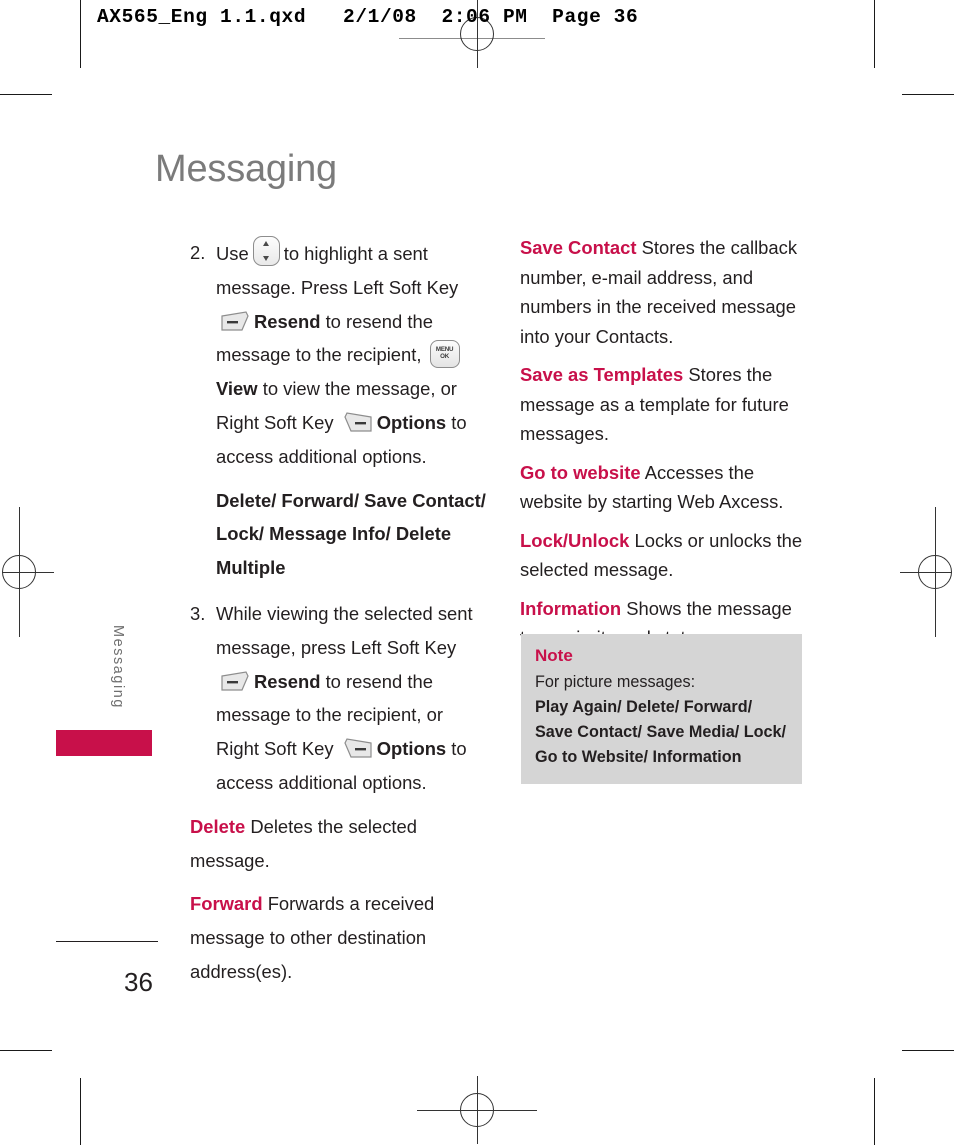 The image size is (954, 1145). I want to click on definition-delete: Delete Deletes the selected message., so click(338, 844).